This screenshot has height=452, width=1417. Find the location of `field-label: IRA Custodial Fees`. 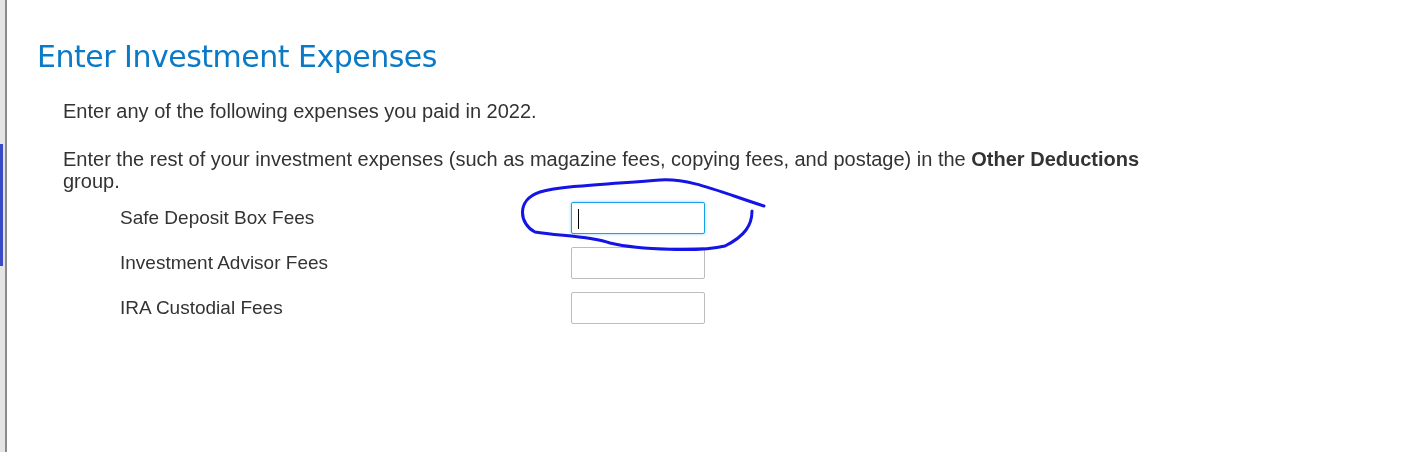

field-label: IRA Custodial Fees is located at coordinates (202, 307).